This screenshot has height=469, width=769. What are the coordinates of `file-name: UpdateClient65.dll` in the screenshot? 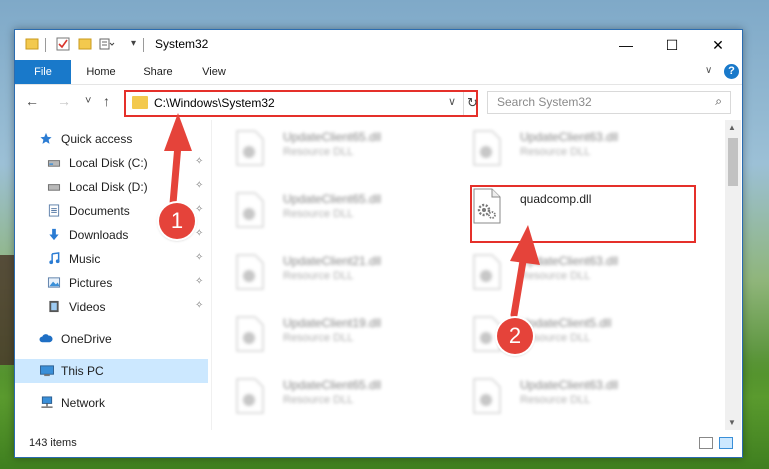 It's located at (332, 137).